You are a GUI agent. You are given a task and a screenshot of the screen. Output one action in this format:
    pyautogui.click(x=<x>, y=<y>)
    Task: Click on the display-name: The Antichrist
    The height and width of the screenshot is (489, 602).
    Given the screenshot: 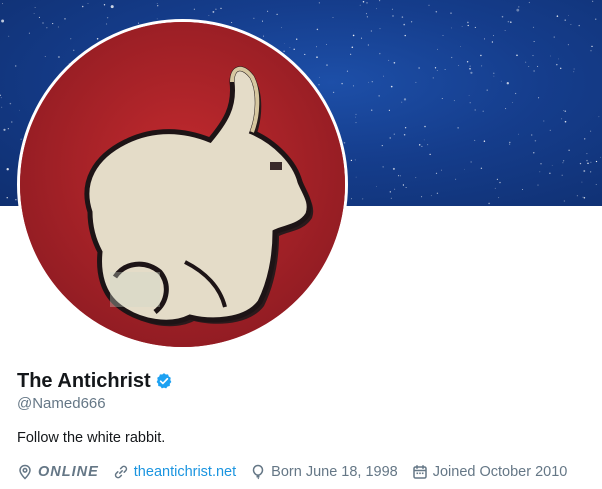 What is the action you would take?
    pyautogui.click(x=84, y=381)
    